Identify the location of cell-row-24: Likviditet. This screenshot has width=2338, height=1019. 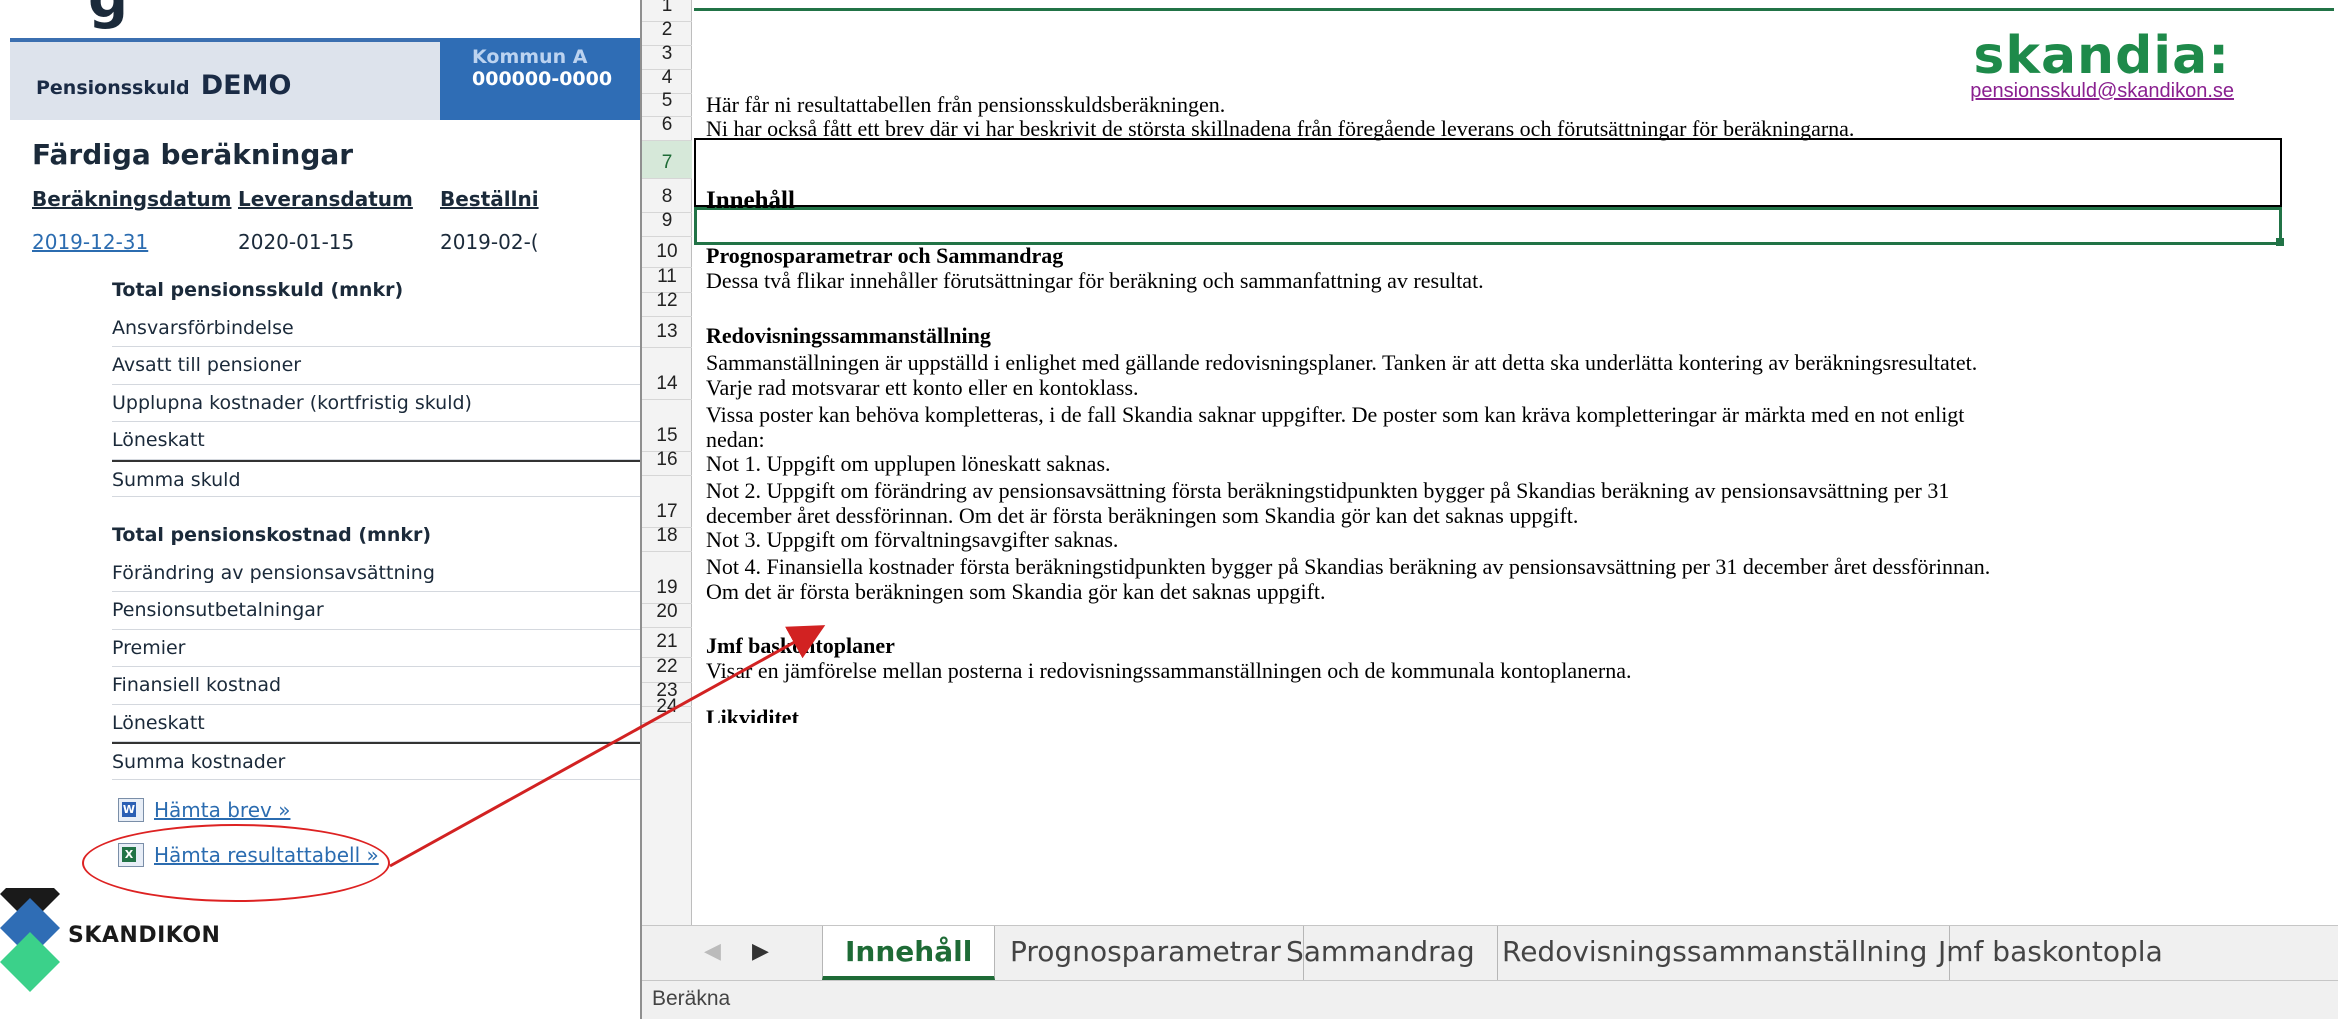
(752, 714).